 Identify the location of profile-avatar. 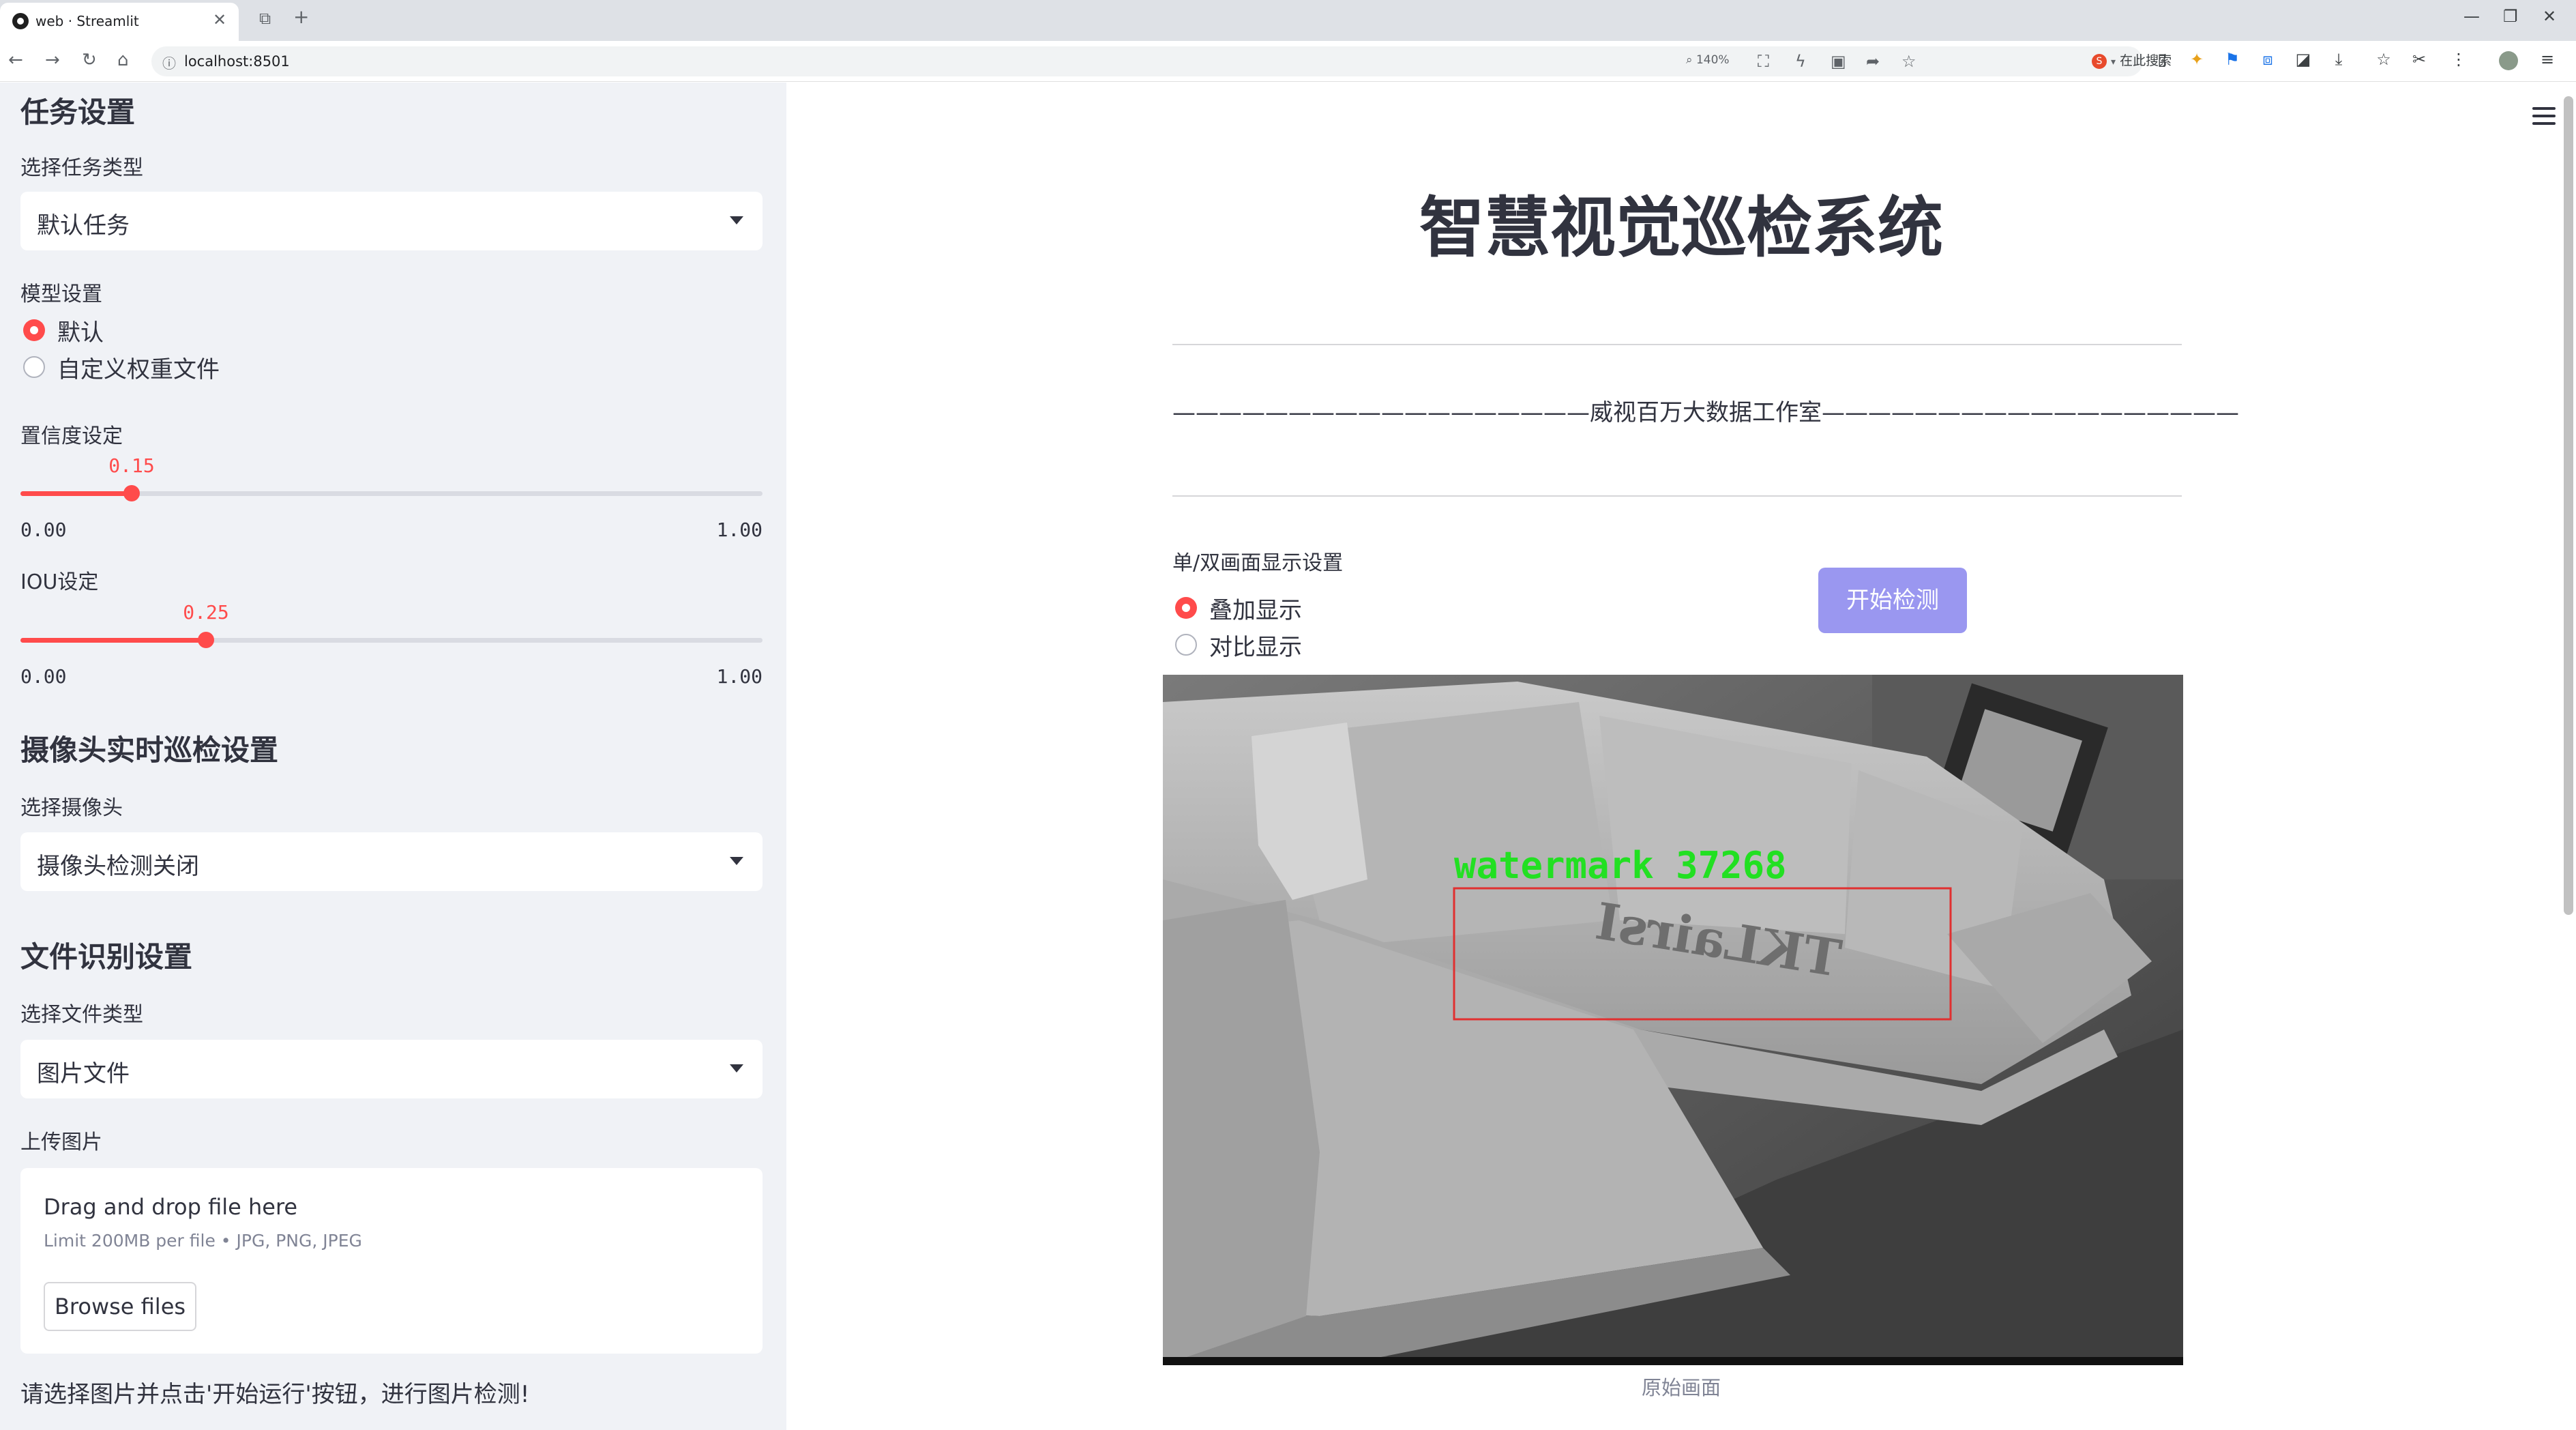
(2508, 60).